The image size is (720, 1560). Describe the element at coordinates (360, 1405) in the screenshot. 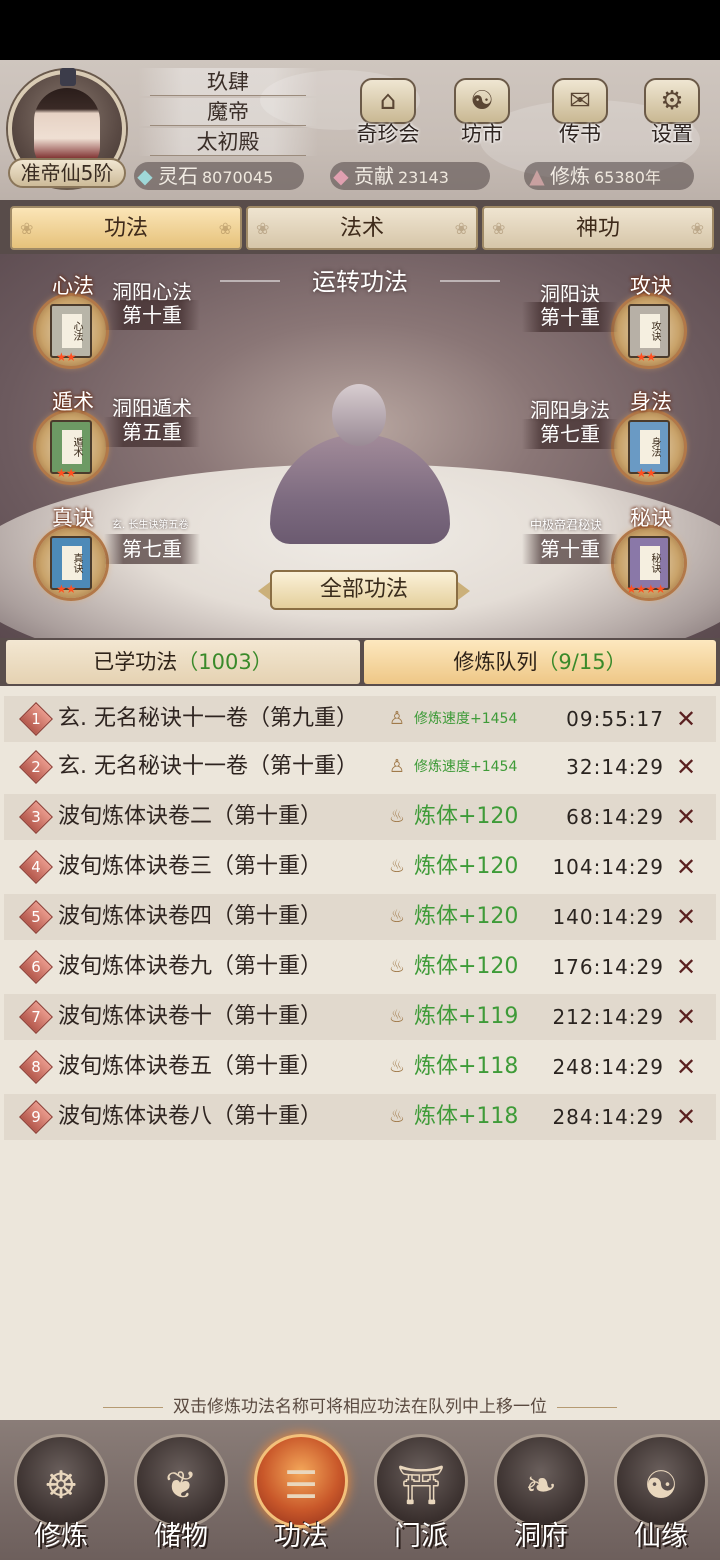

I see `queue-hint: 双击修炼功法名称可将相应功法在队列中上移一位` at that location.